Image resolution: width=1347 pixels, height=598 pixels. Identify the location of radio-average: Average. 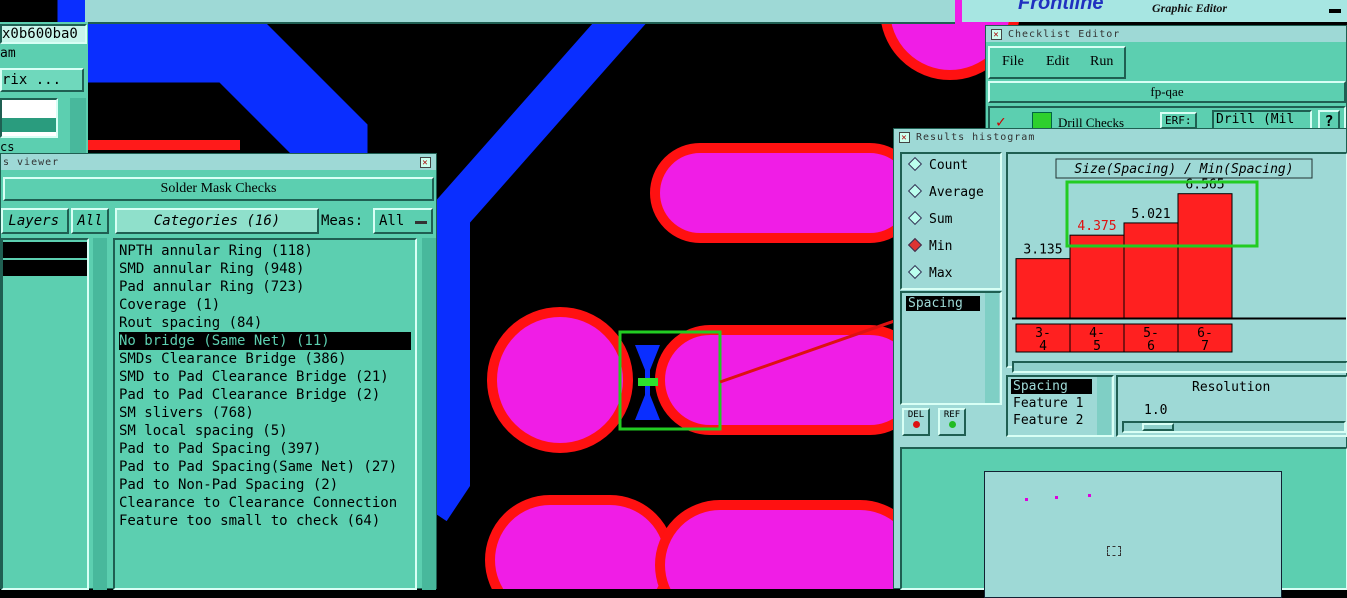
(953, 197).